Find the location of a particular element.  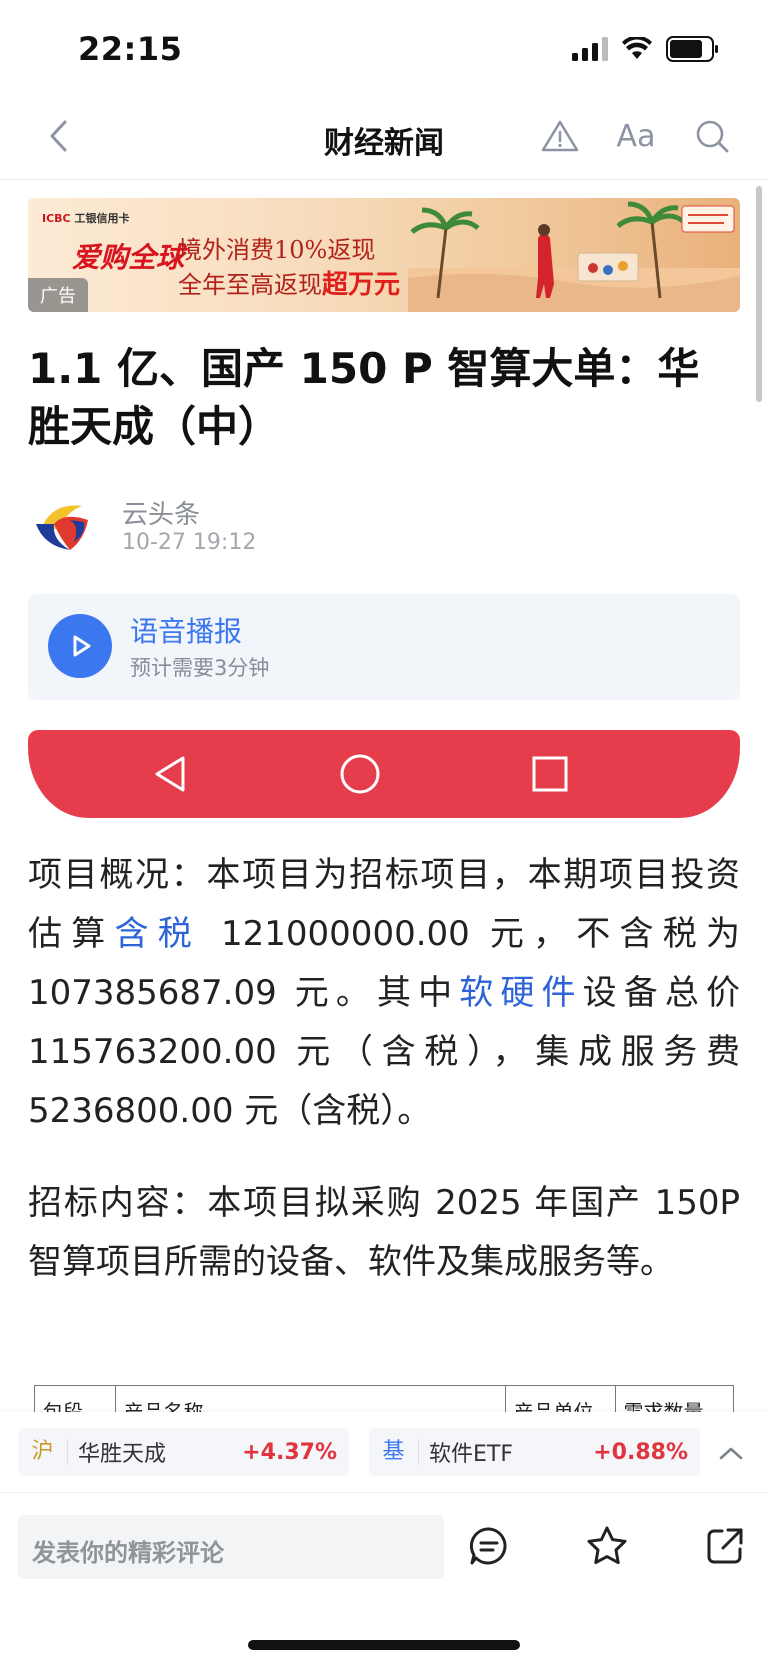

scrollbar is located at coordinates (759, 294).